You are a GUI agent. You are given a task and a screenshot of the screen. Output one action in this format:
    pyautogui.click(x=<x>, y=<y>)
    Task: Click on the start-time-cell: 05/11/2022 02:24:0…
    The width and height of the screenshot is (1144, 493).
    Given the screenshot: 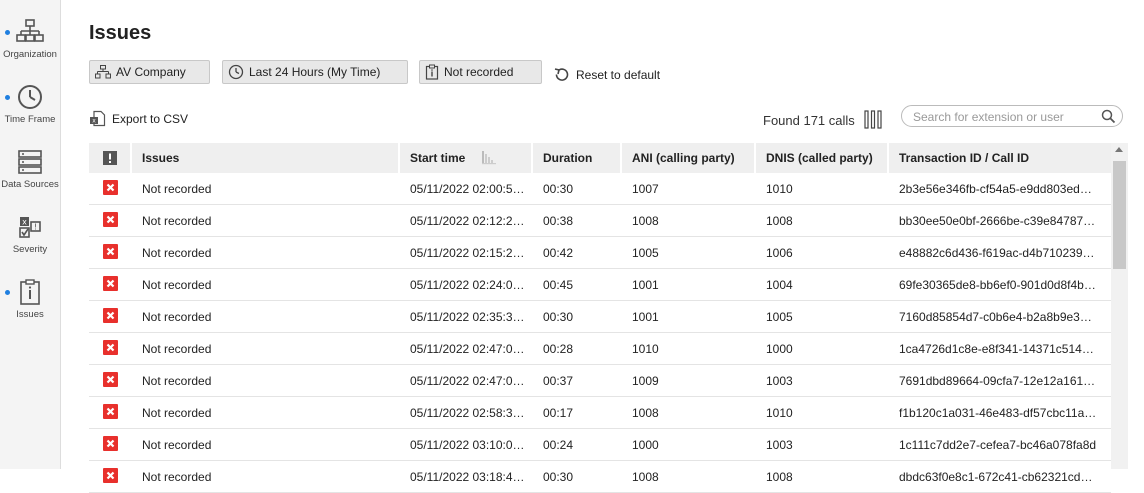 What is the action you would take?
    pyautogui.click(x=467, y=284)
    